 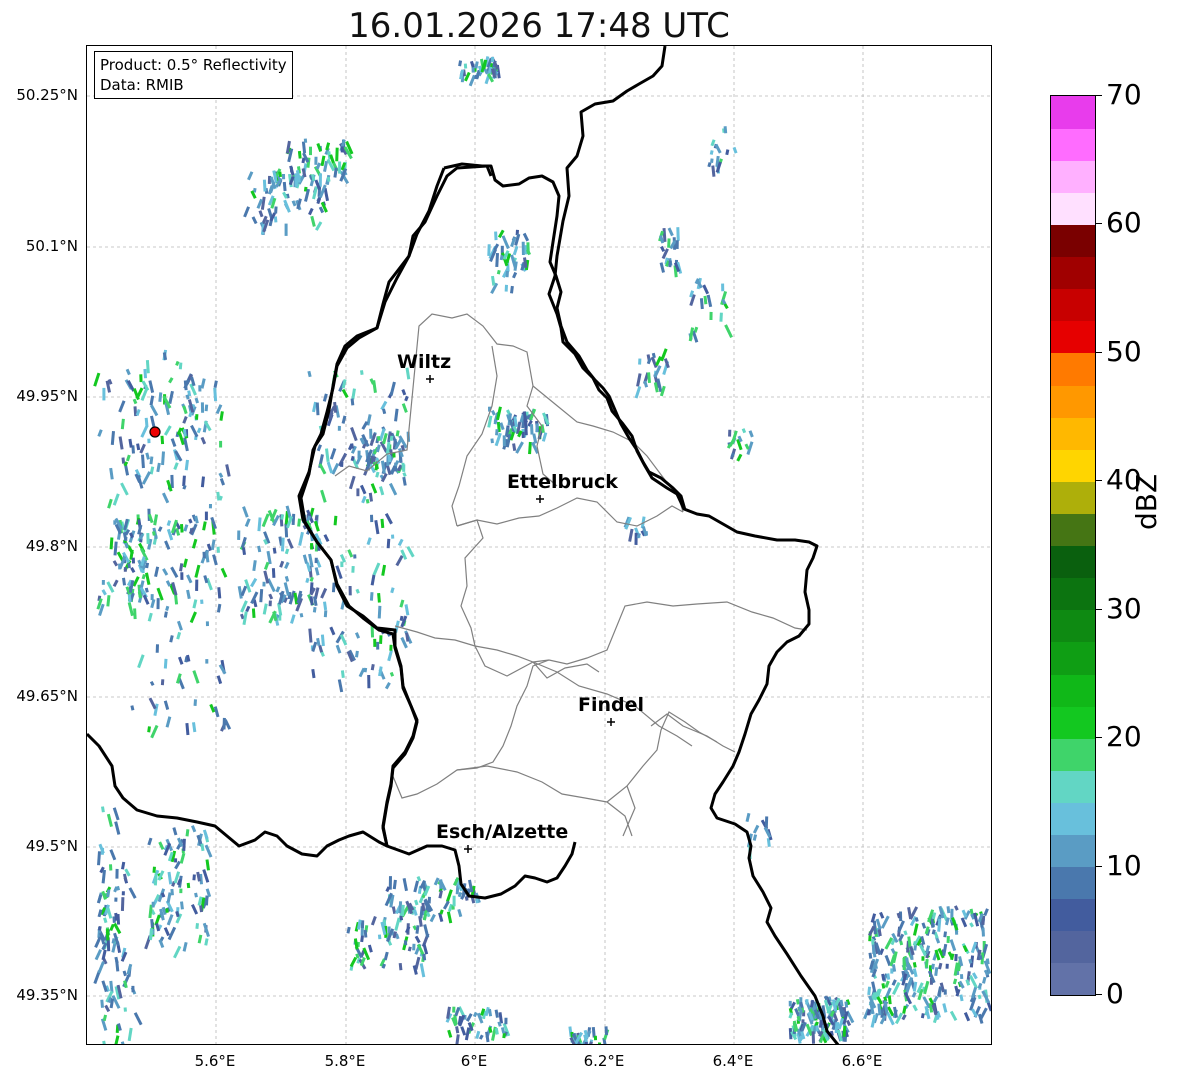 I want to click on city-label-wiltz: Wiltz, so click(x=424, y=362).